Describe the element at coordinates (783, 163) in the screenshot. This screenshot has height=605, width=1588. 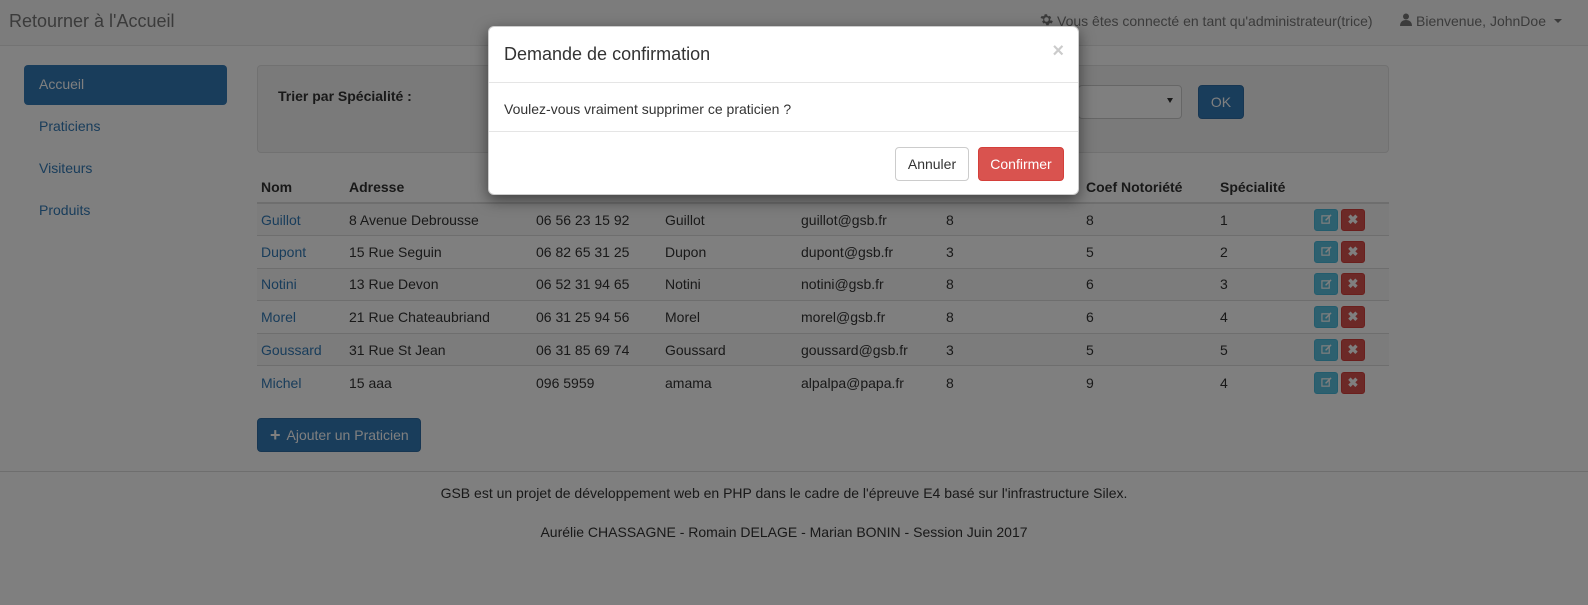
I see `modal-footer: Annuler Confirmer` at that location.